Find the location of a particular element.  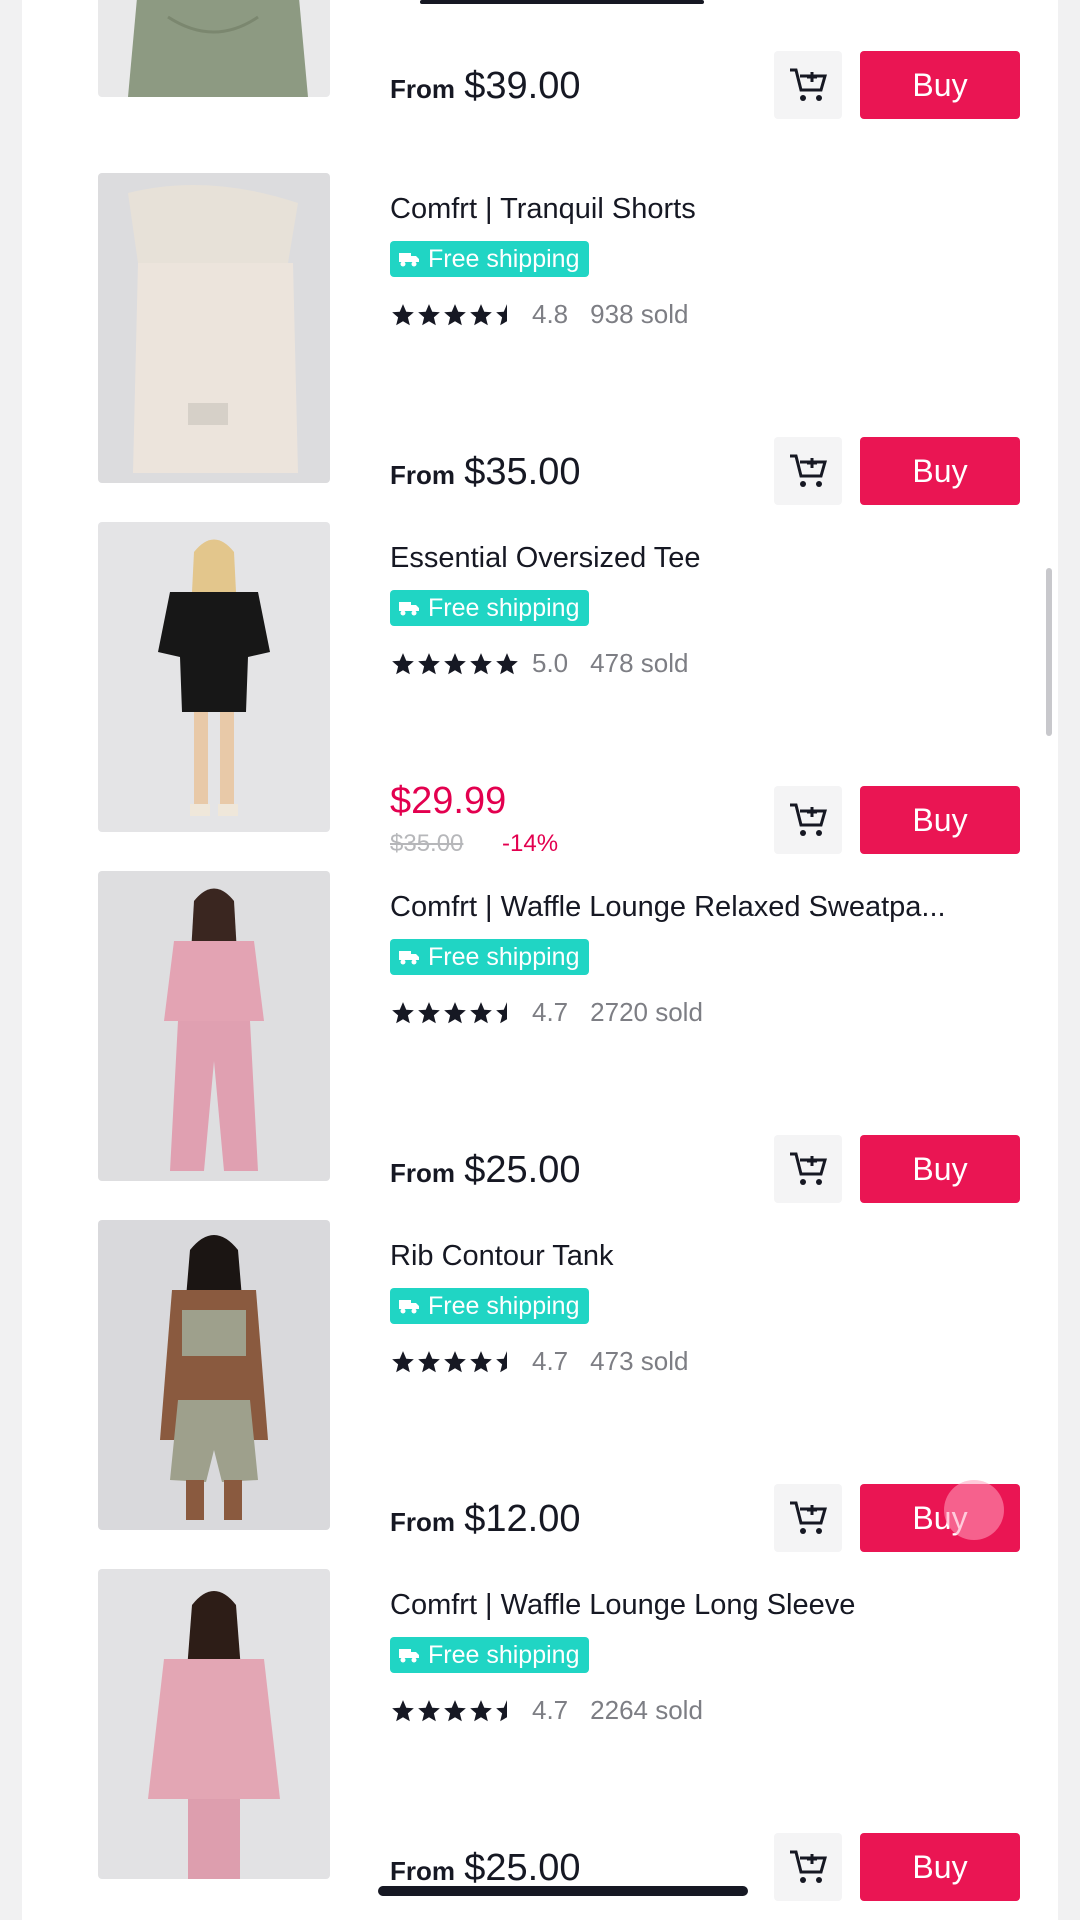

rating-value: 5.0 is located at coordinates (550, 663).